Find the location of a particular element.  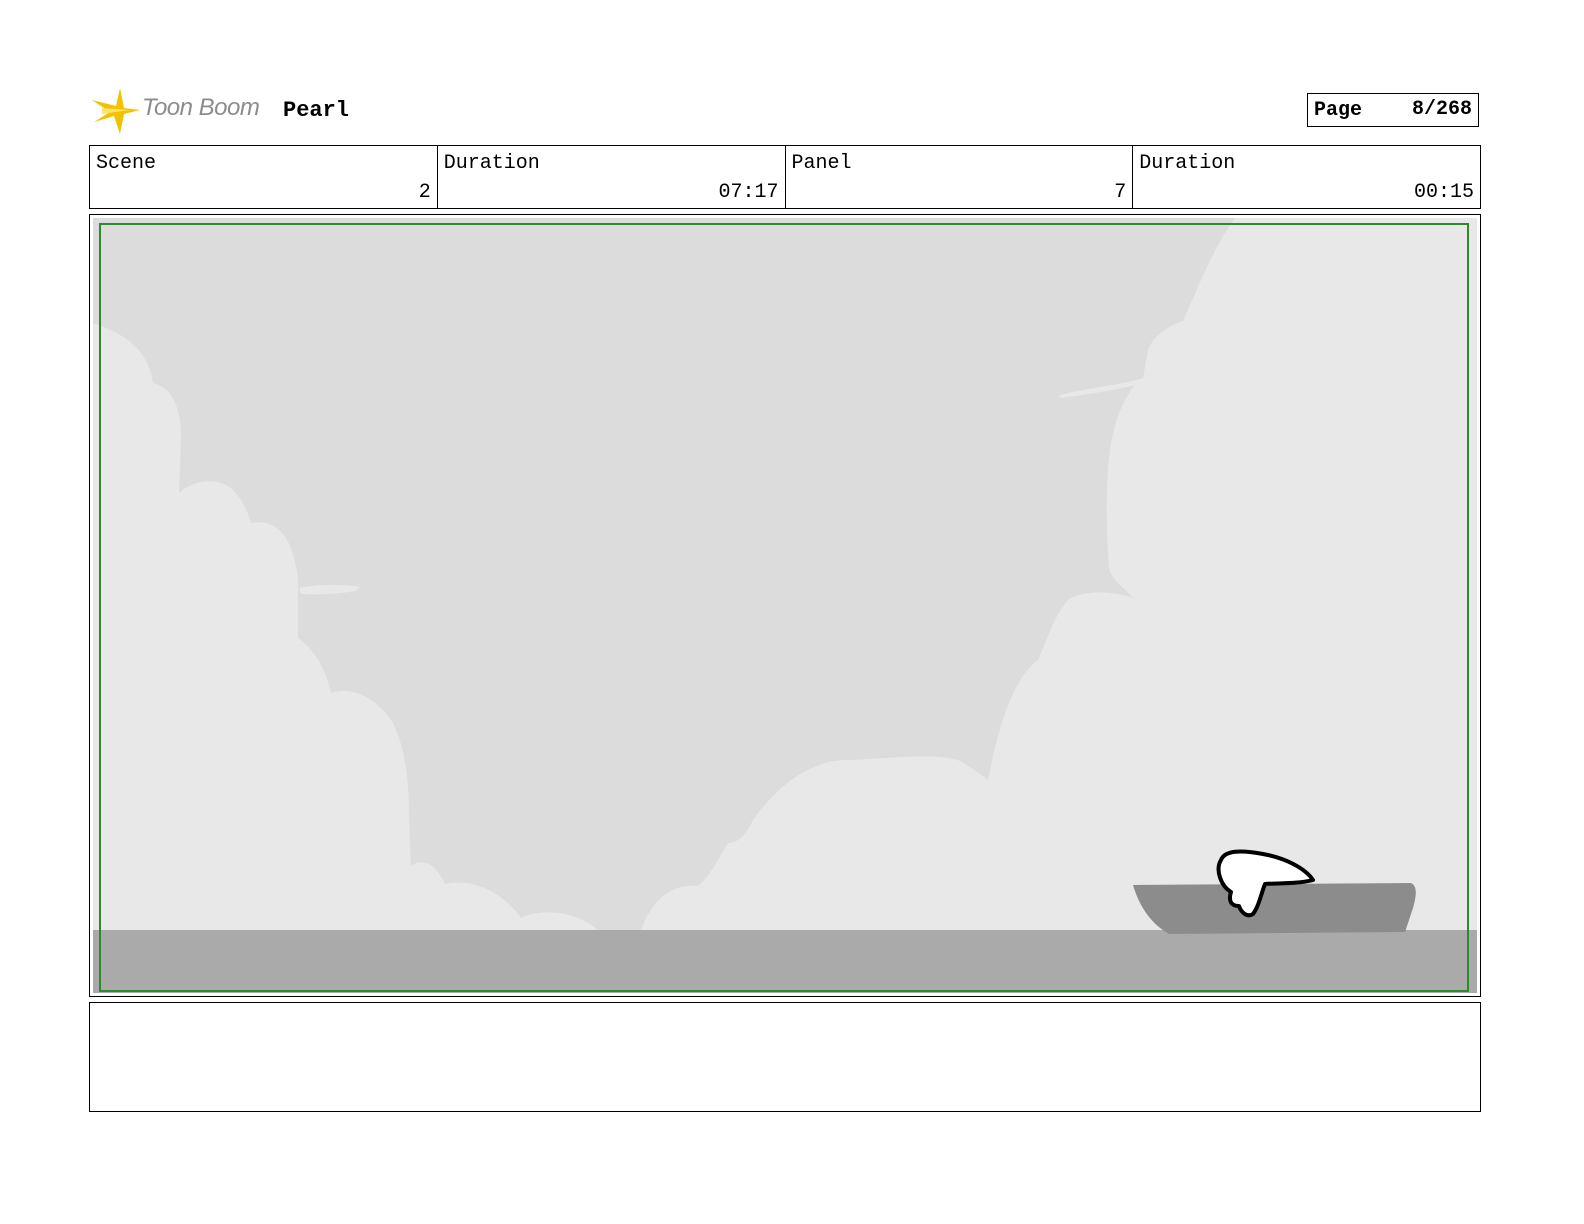

scene-label: Scene is located at coordinates (126, 163).